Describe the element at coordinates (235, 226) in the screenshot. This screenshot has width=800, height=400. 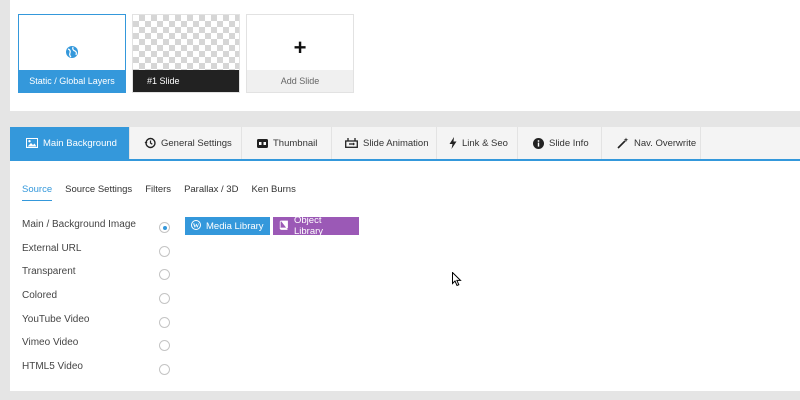
I see `media-library-label: Media Library` at that location.